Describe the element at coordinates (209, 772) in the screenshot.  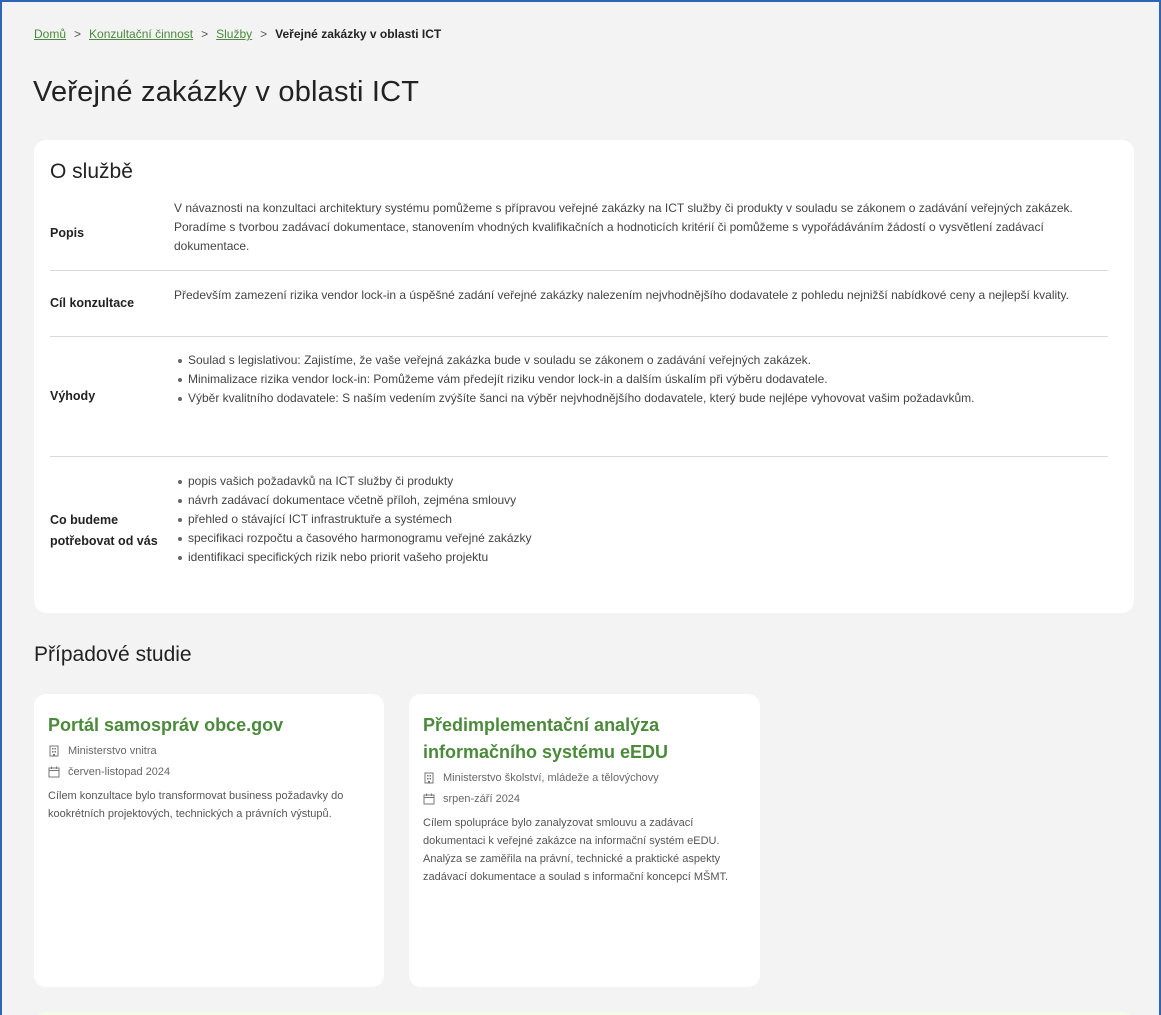
I see `case-study-date: červen-listopad 2024` at that location.